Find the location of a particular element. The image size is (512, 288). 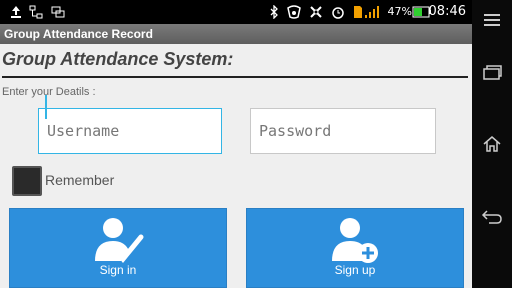

app-title-bar: Group Attendance Record is located at coordinates (236, 34).